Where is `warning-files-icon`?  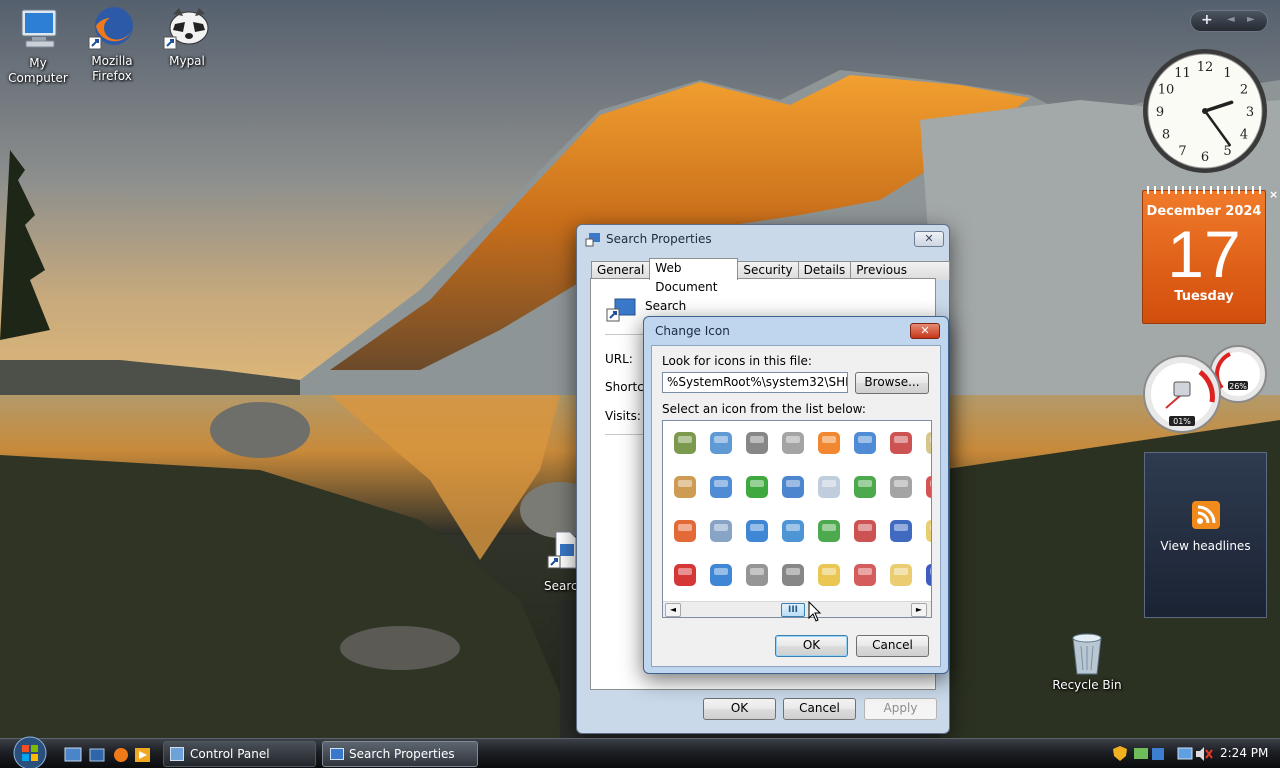
warning-files-icon is located at coordinates (829, 575).